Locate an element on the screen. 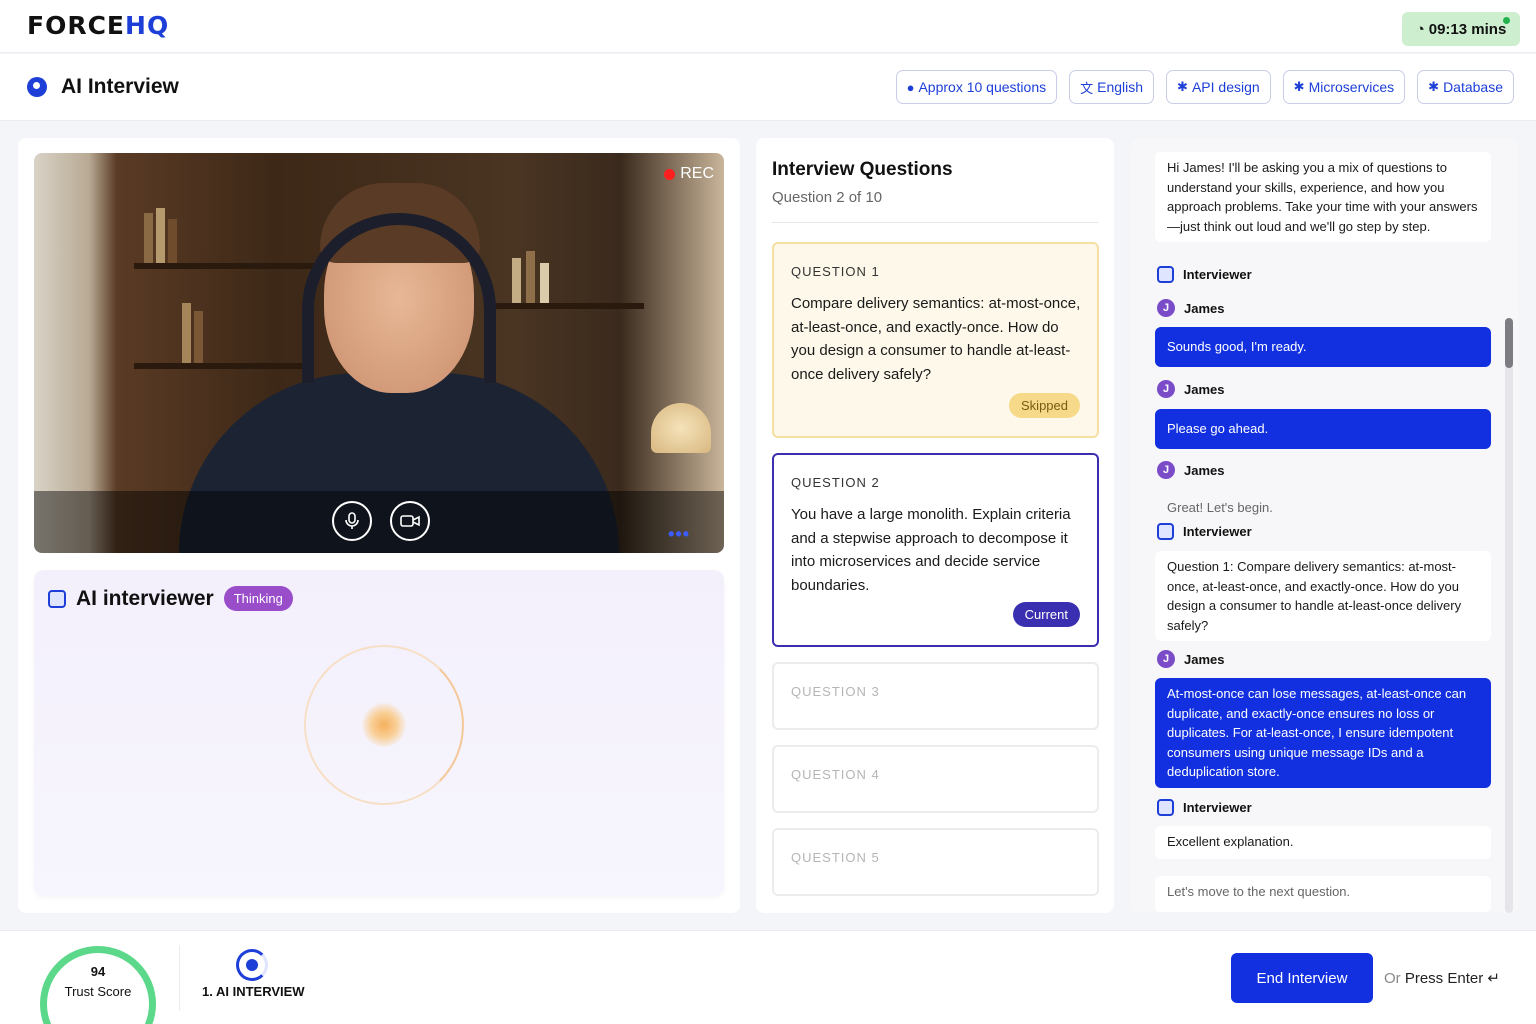  question-label: QUESTION 2 is located at coordinates (835, 482).